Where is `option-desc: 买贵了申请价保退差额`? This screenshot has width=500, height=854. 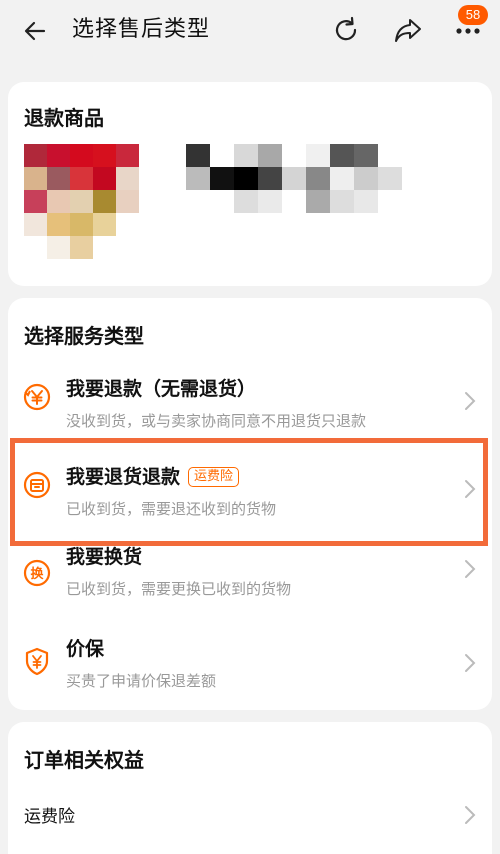
option-desc: 买贵了申请价保退差额 is located at coordinates (141, 681).